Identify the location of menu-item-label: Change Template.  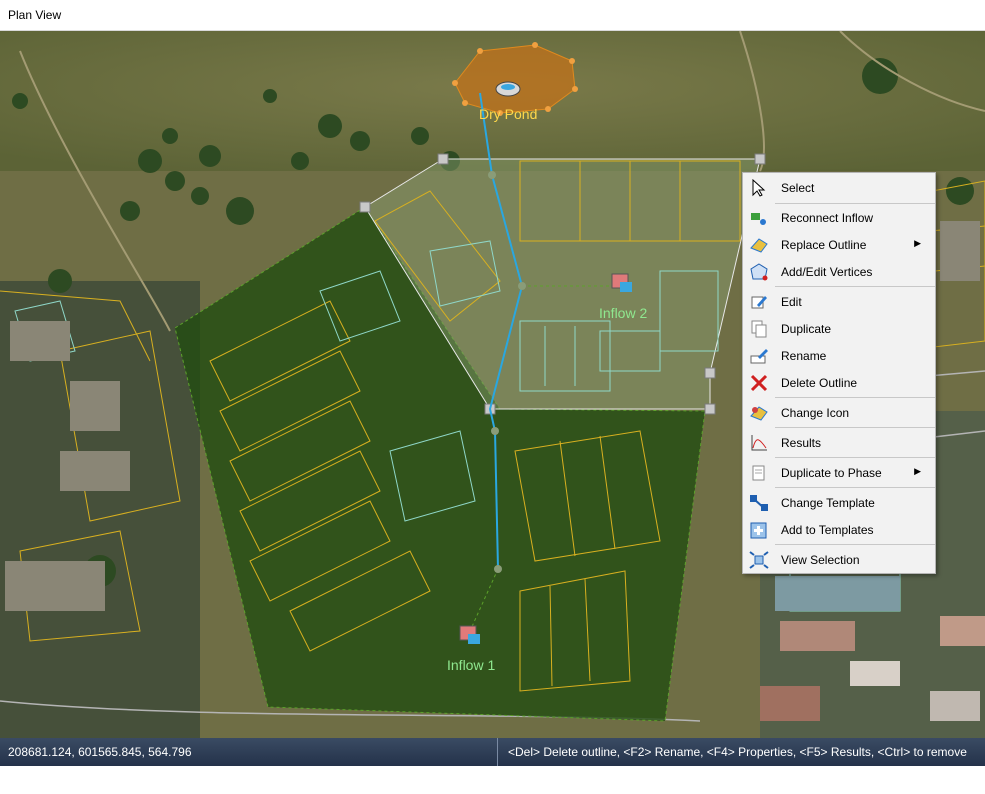
(828, 503).